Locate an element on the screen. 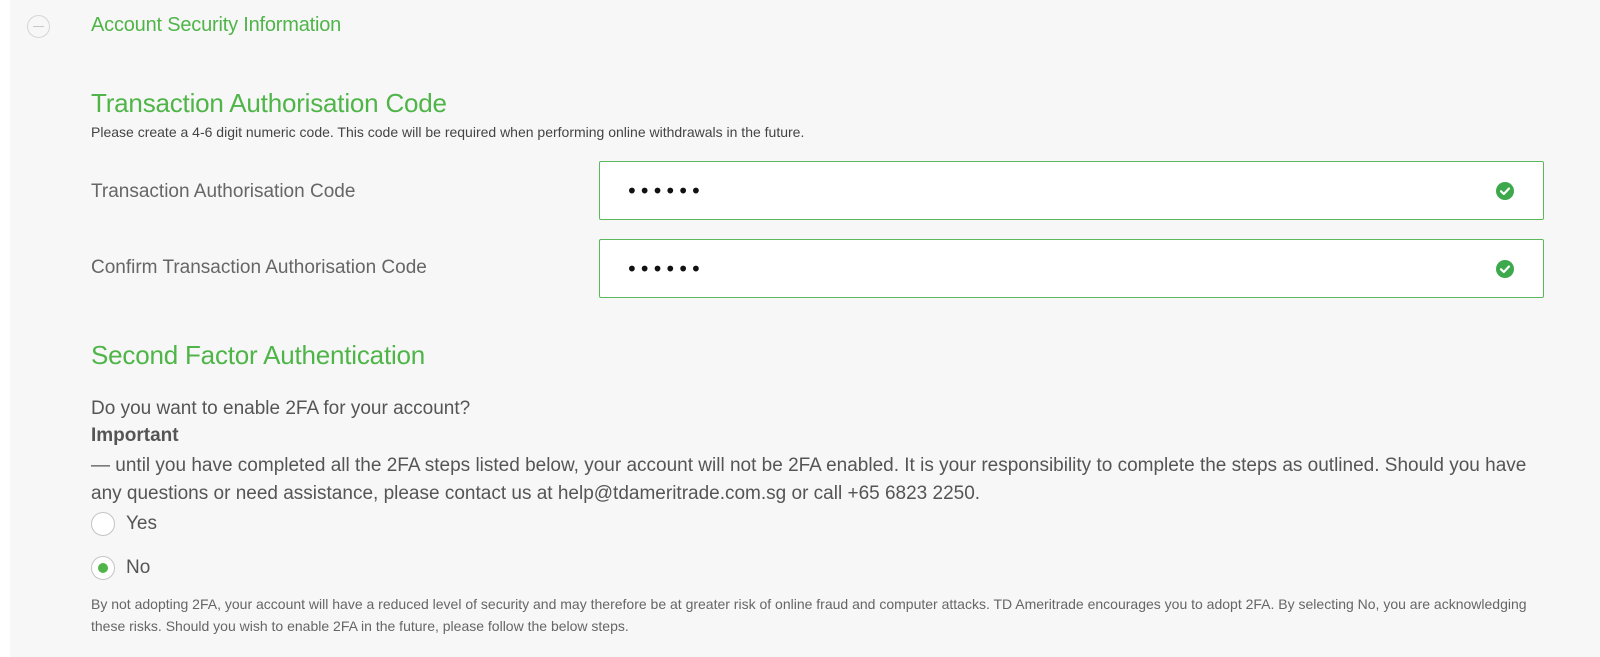  confirm-transaction-code-label: Confirm Transaction Authorisation Code is located at coordinates (259, 267).